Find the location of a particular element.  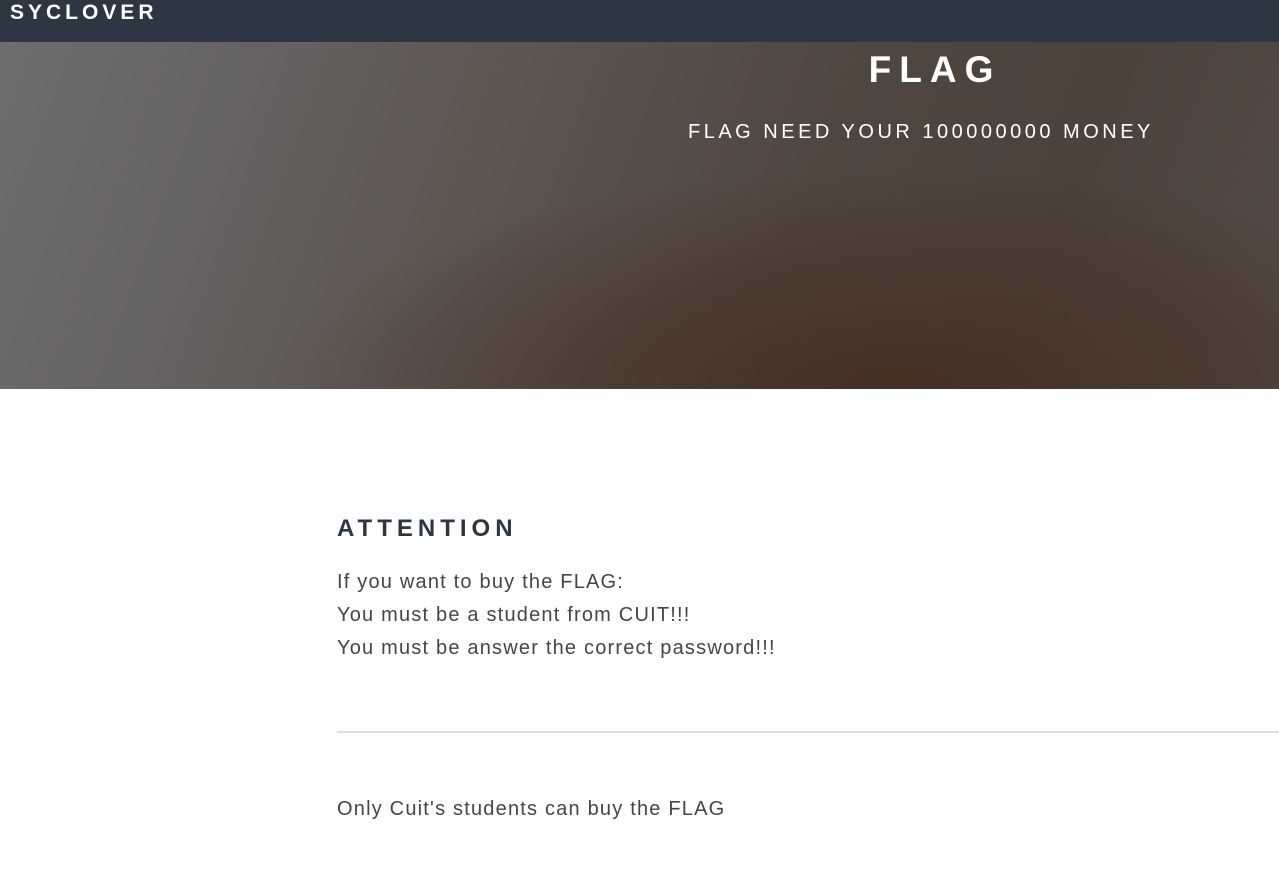

top-navbar: SYCLOVER is located at coordinates (639, 21).